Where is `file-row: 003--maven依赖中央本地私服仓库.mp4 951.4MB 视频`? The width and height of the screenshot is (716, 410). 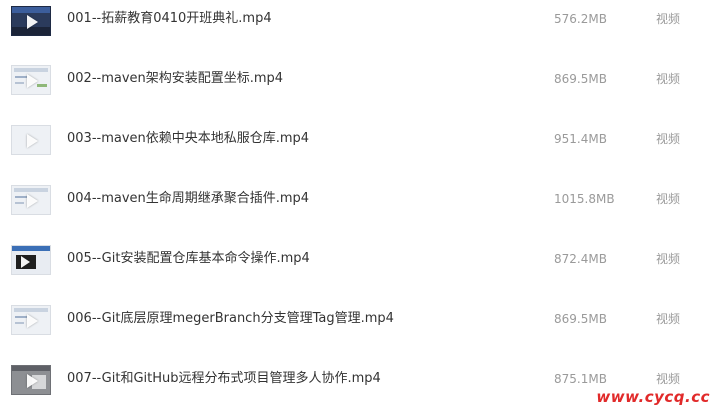
file-row: 003--maven依赖中央本地私服仓库.mp4 951.4MB 视频 is located at coordinates (358, 150).